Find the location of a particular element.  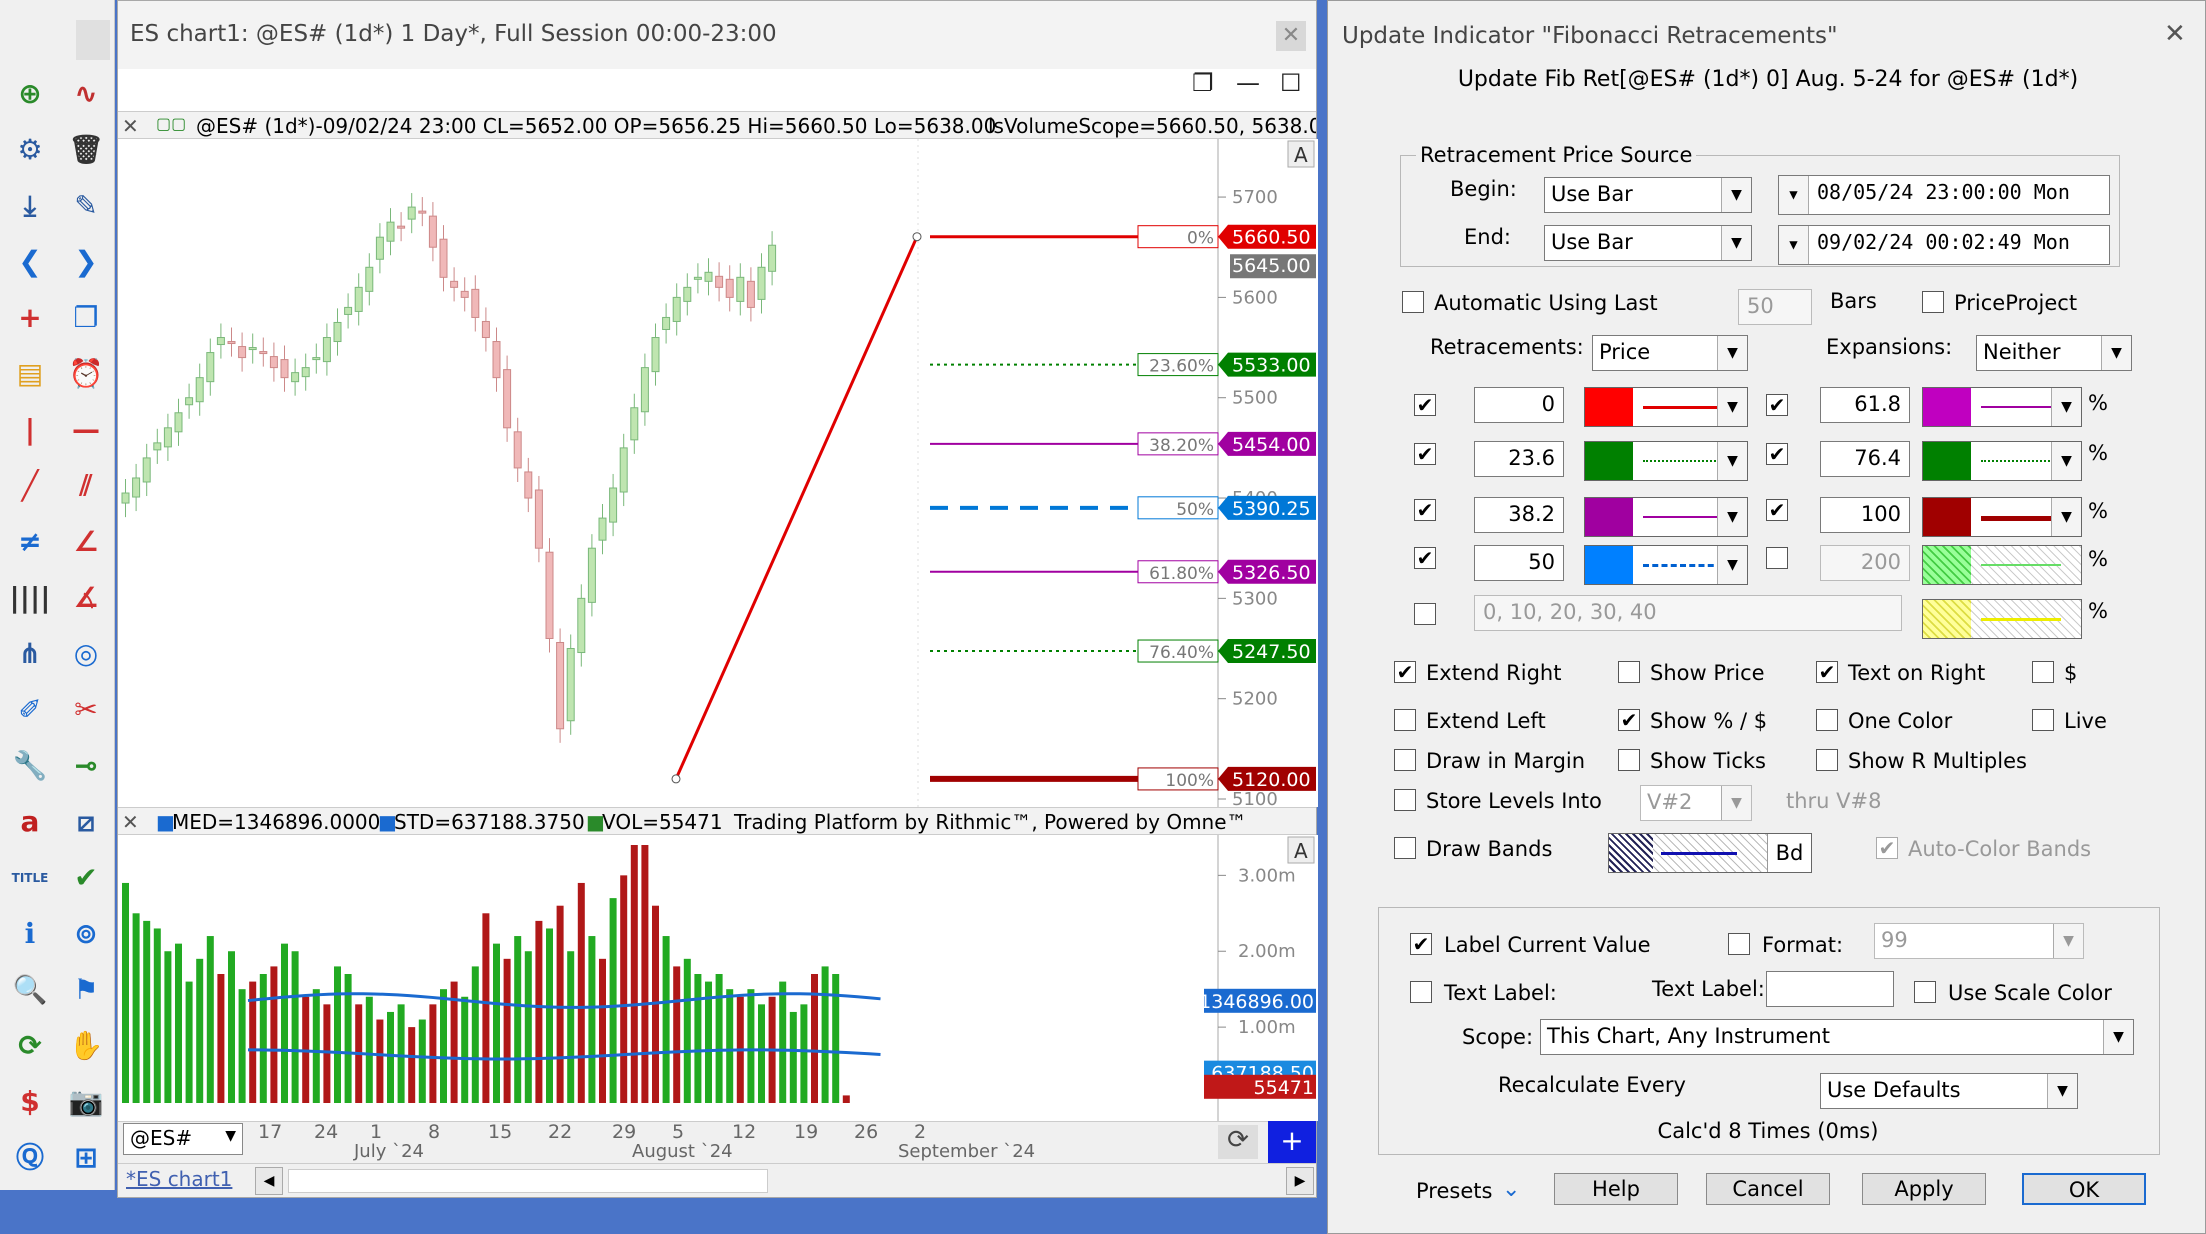

scissors-icon: ✂ is located at coordinates (86, 710).